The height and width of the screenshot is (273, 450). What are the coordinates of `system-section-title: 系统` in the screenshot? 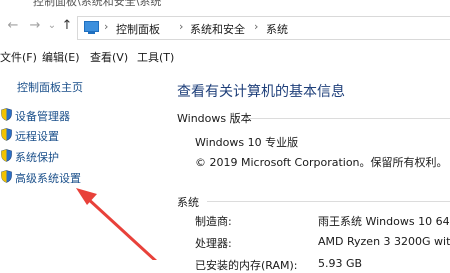 It's located at (188, 202).